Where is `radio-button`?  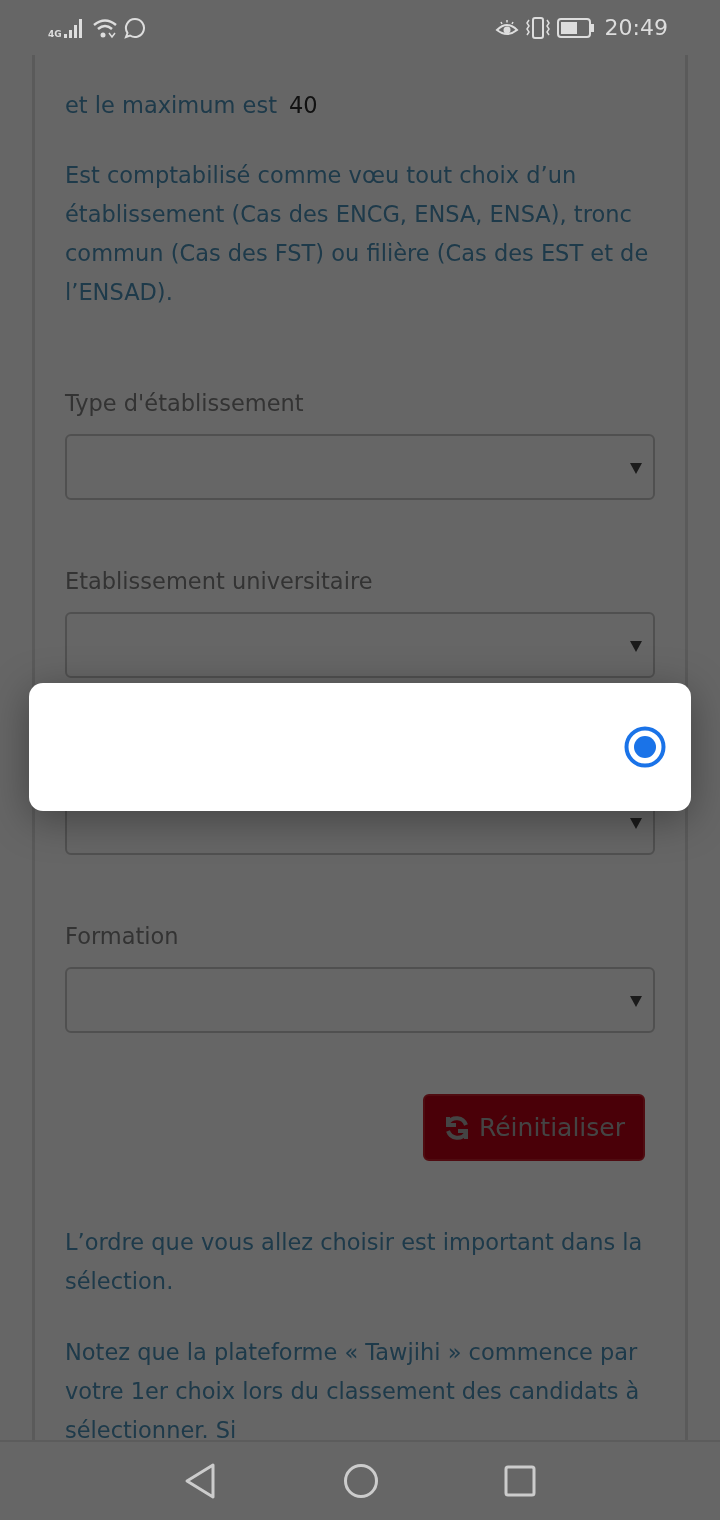 radio-button is located at coordinates (645, 747).